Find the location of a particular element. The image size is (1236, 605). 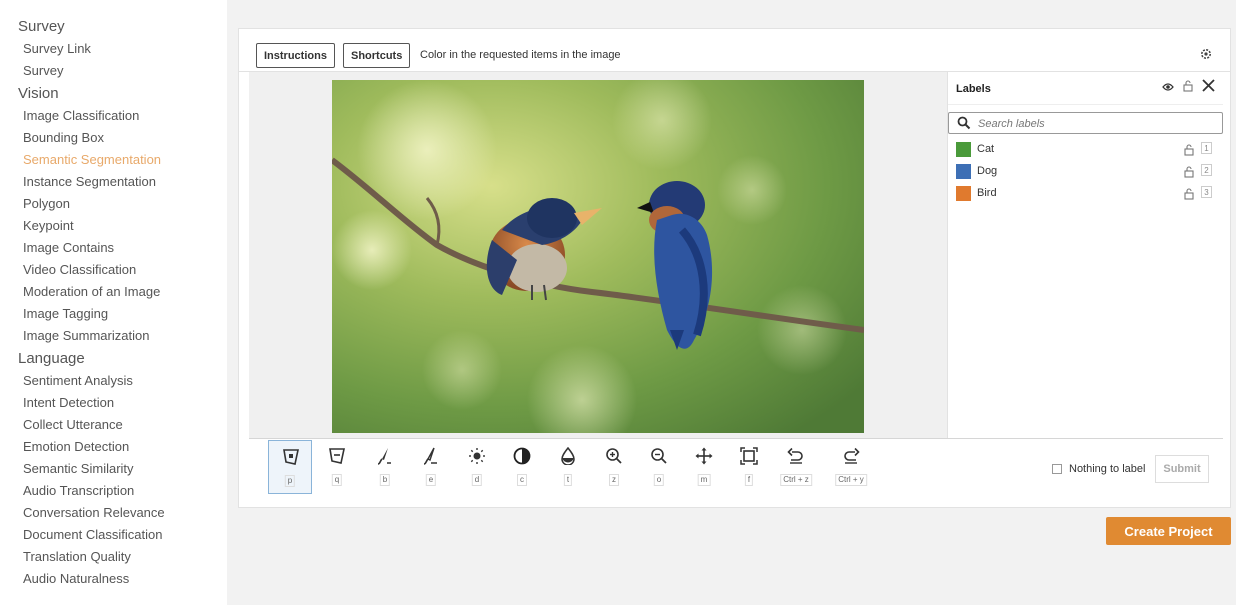

label-name: Cat is located at coordinates (986, 149).